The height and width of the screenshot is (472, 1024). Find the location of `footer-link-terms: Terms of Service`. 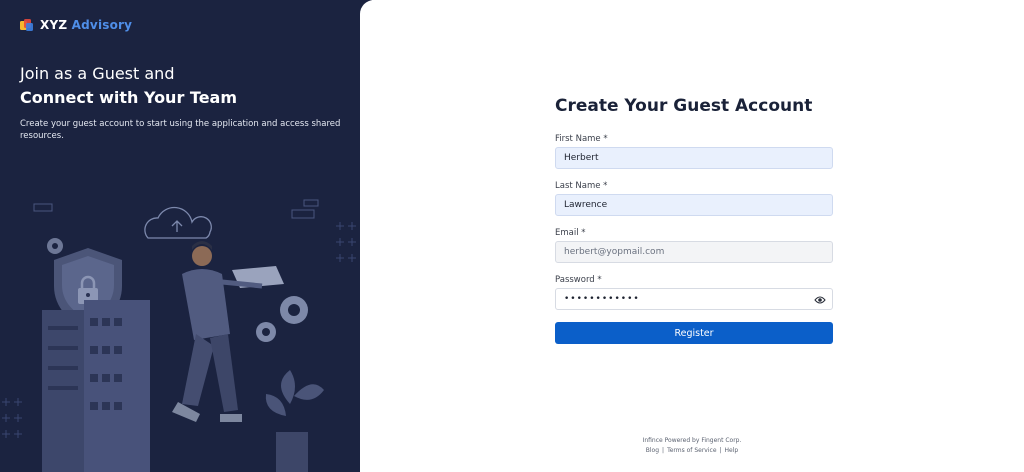

footer-link-terms: Terms of Service is located at coordinates (691, 450).